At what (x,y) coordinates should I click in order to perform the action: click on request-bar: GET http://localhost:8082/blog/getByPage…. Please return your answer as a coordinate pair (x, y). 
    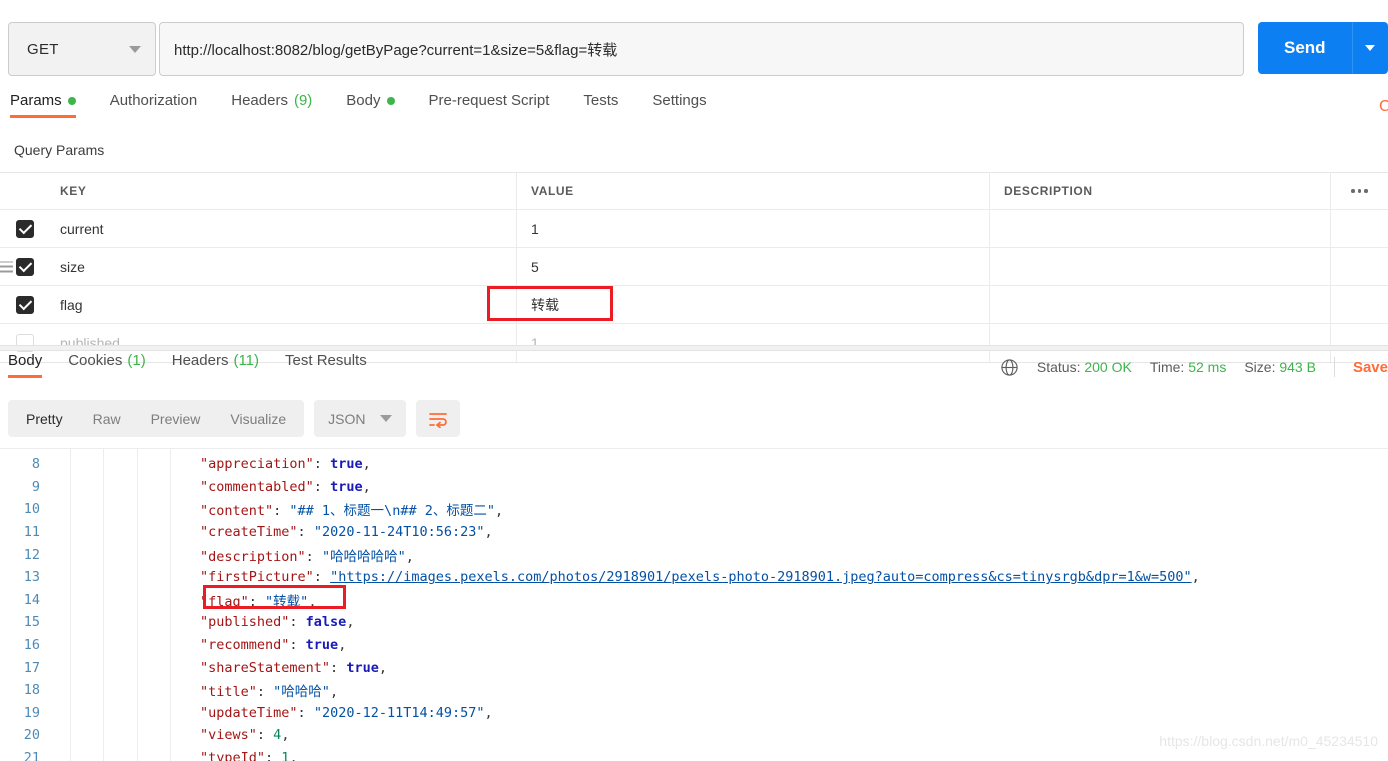
    Looking at the image, I should click on (694, 51).